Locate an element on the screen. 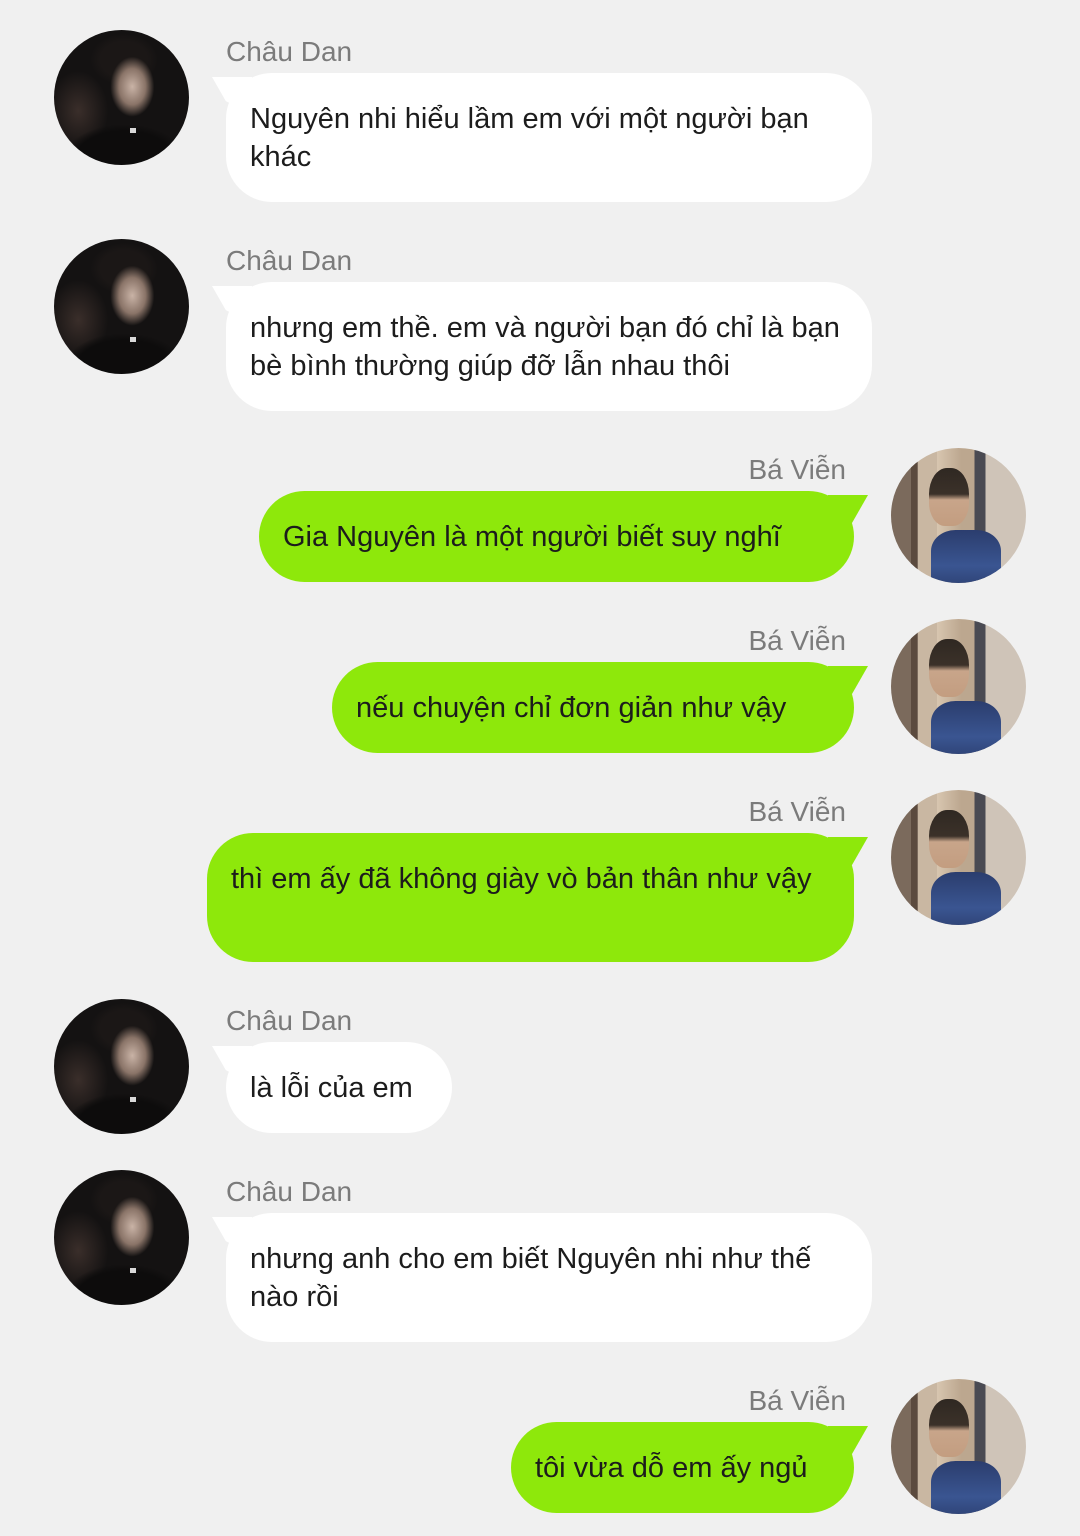  message-bubble: tôi vừa dỗ em ấy ngủ is located at coordinates (682, 1467).